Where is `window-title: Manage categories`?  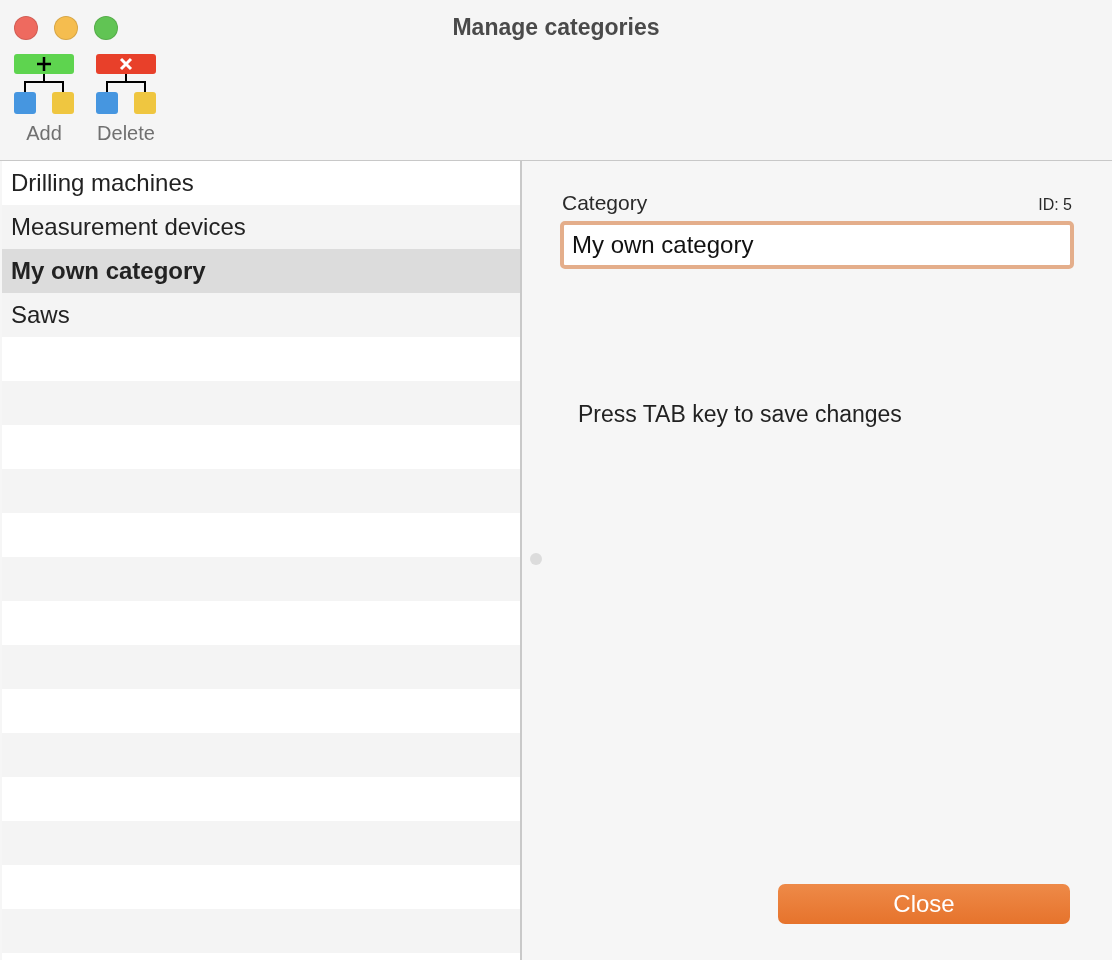 window-title: Manage categories is located at coordinates (556, 27).